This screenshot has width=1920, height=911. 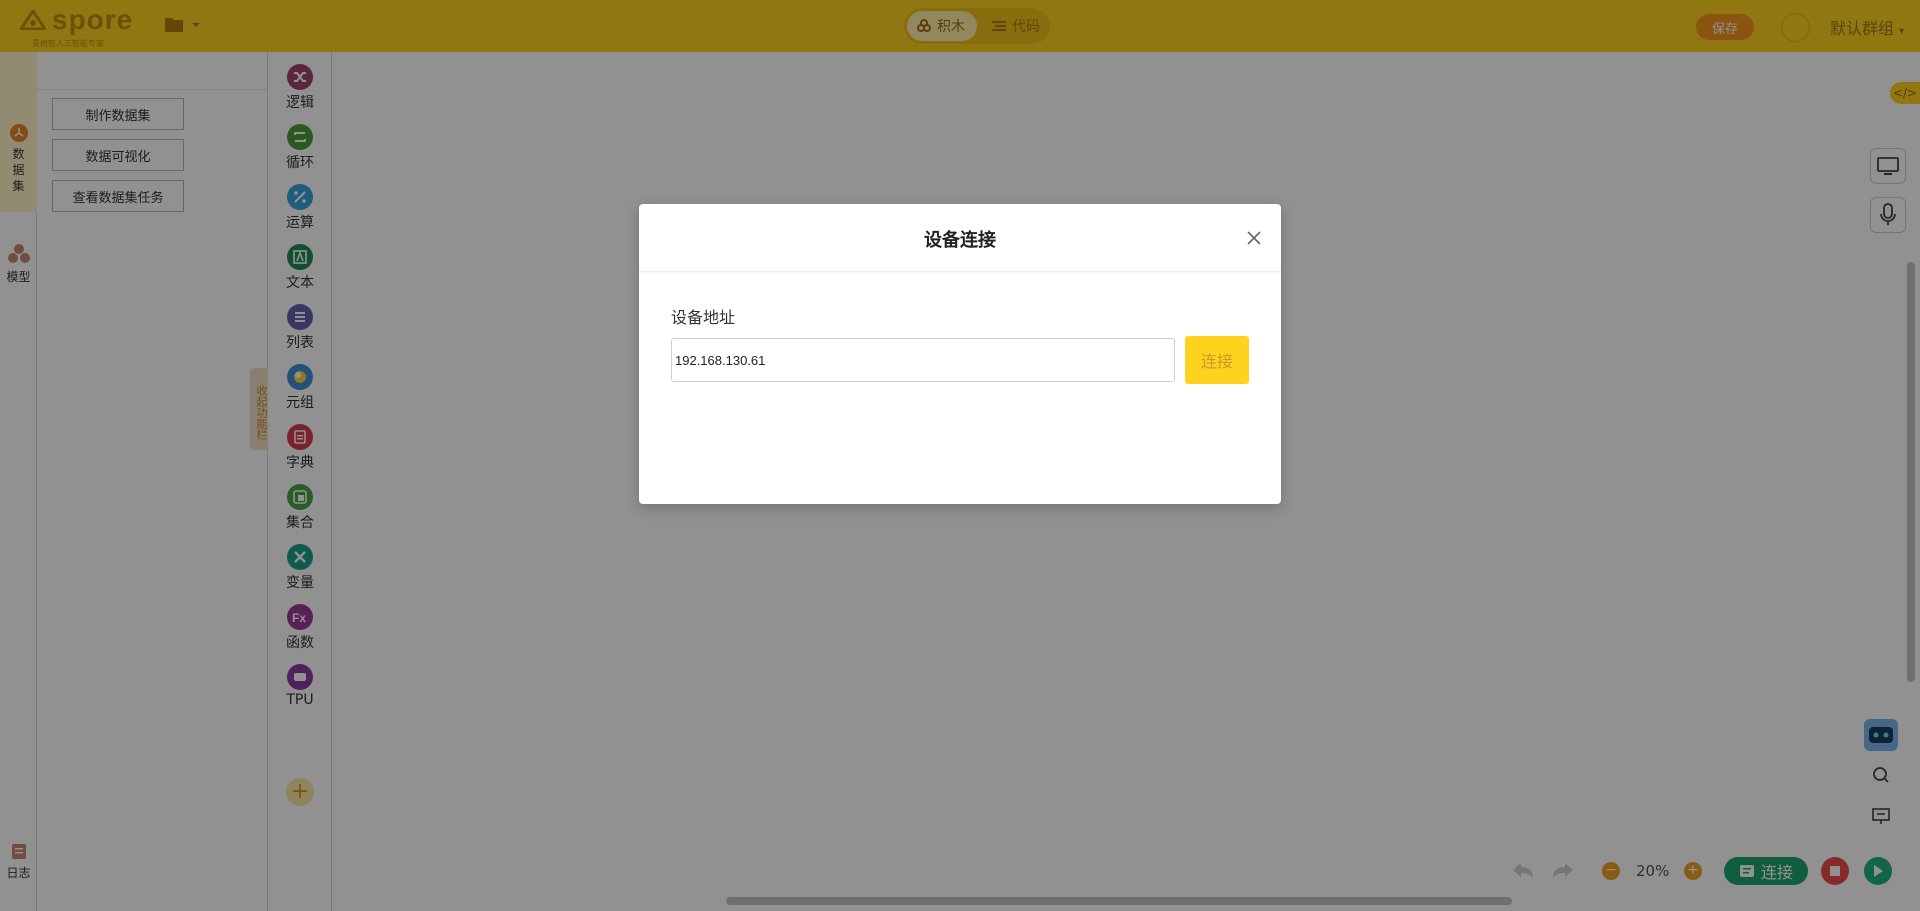 I want to click on device-connect-dialog: 设备连接 设备地址 连接, so click(x=960, y=354).